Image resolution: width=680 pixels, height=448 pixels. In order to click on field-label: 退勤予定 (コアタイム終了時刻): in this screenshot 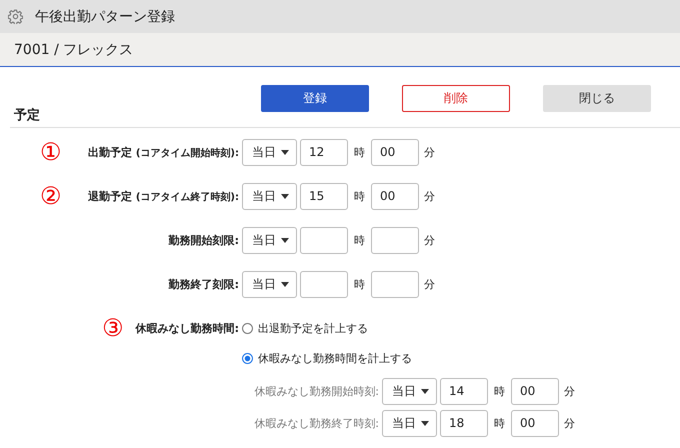, I will do `click(163, 196)`.